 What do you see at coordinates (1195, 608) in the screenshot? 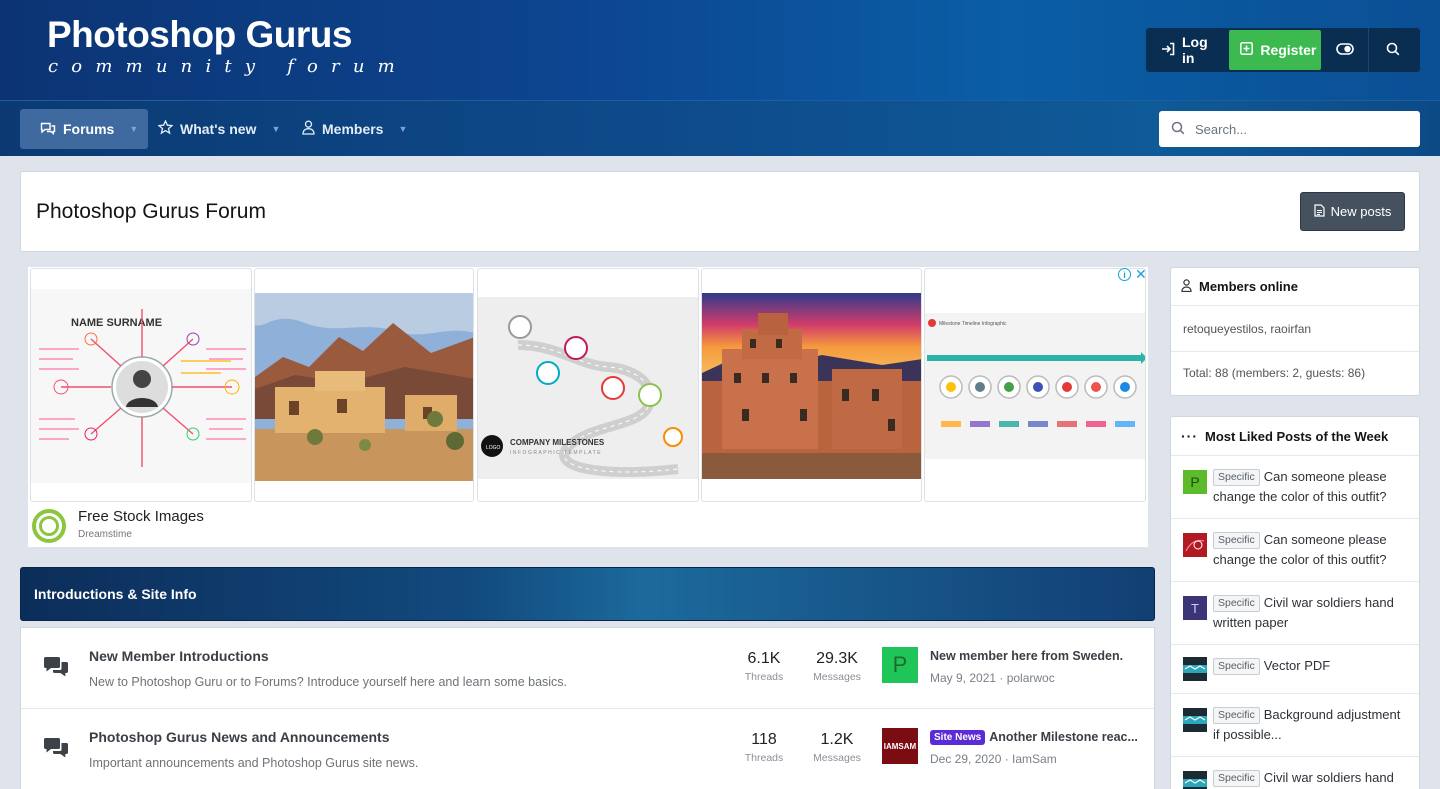
I see `avatar: T` at bounding box center [1195, 608].